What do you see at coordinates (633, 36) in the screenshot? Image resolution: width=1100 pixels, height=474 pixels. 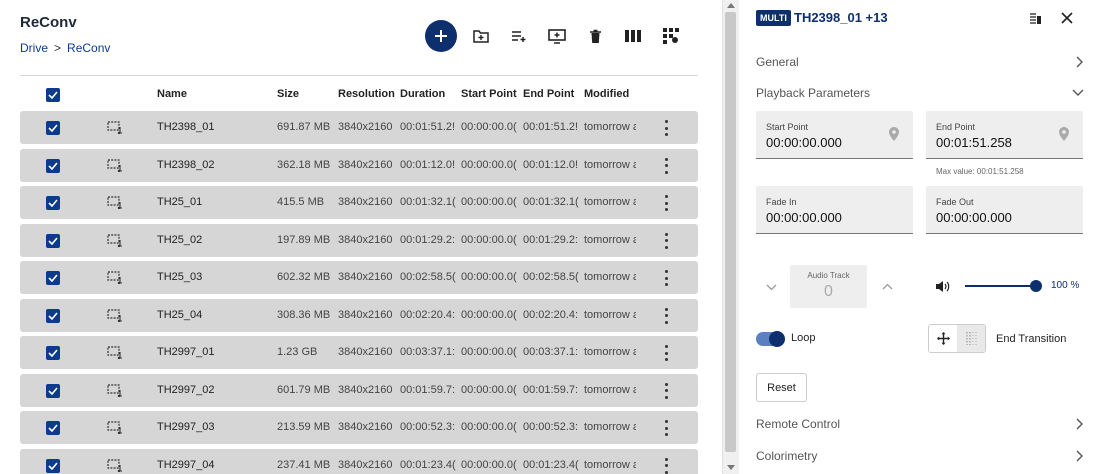 I see `columns-button` at bounding box center [633, 36].